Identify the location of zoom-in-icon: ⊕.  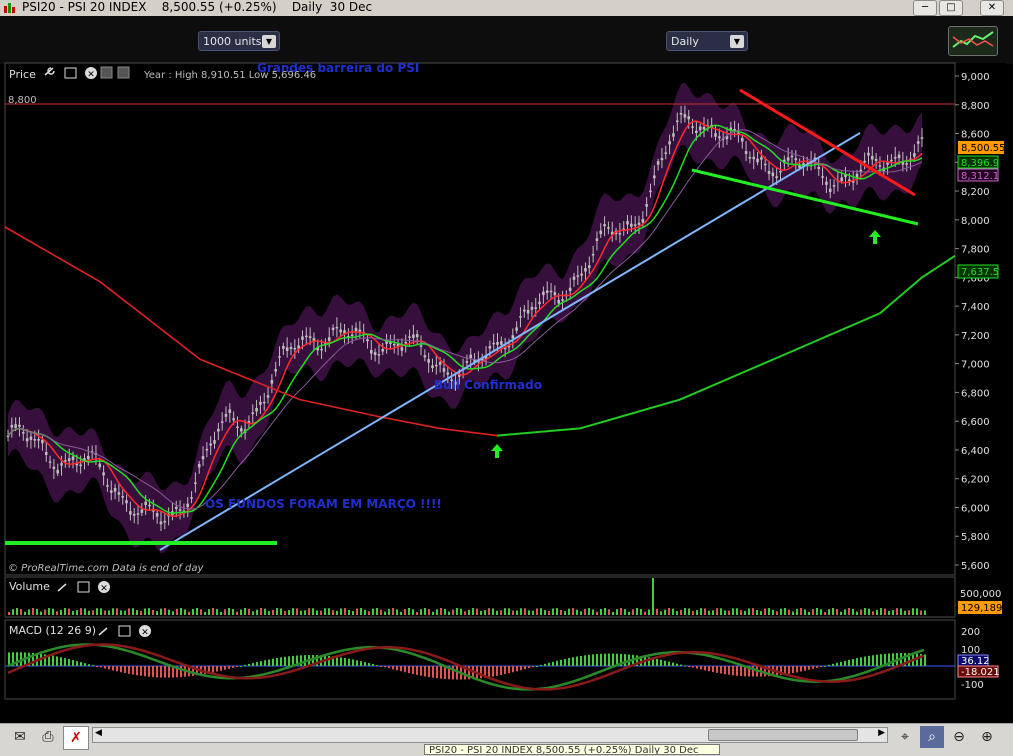
(987, 737).